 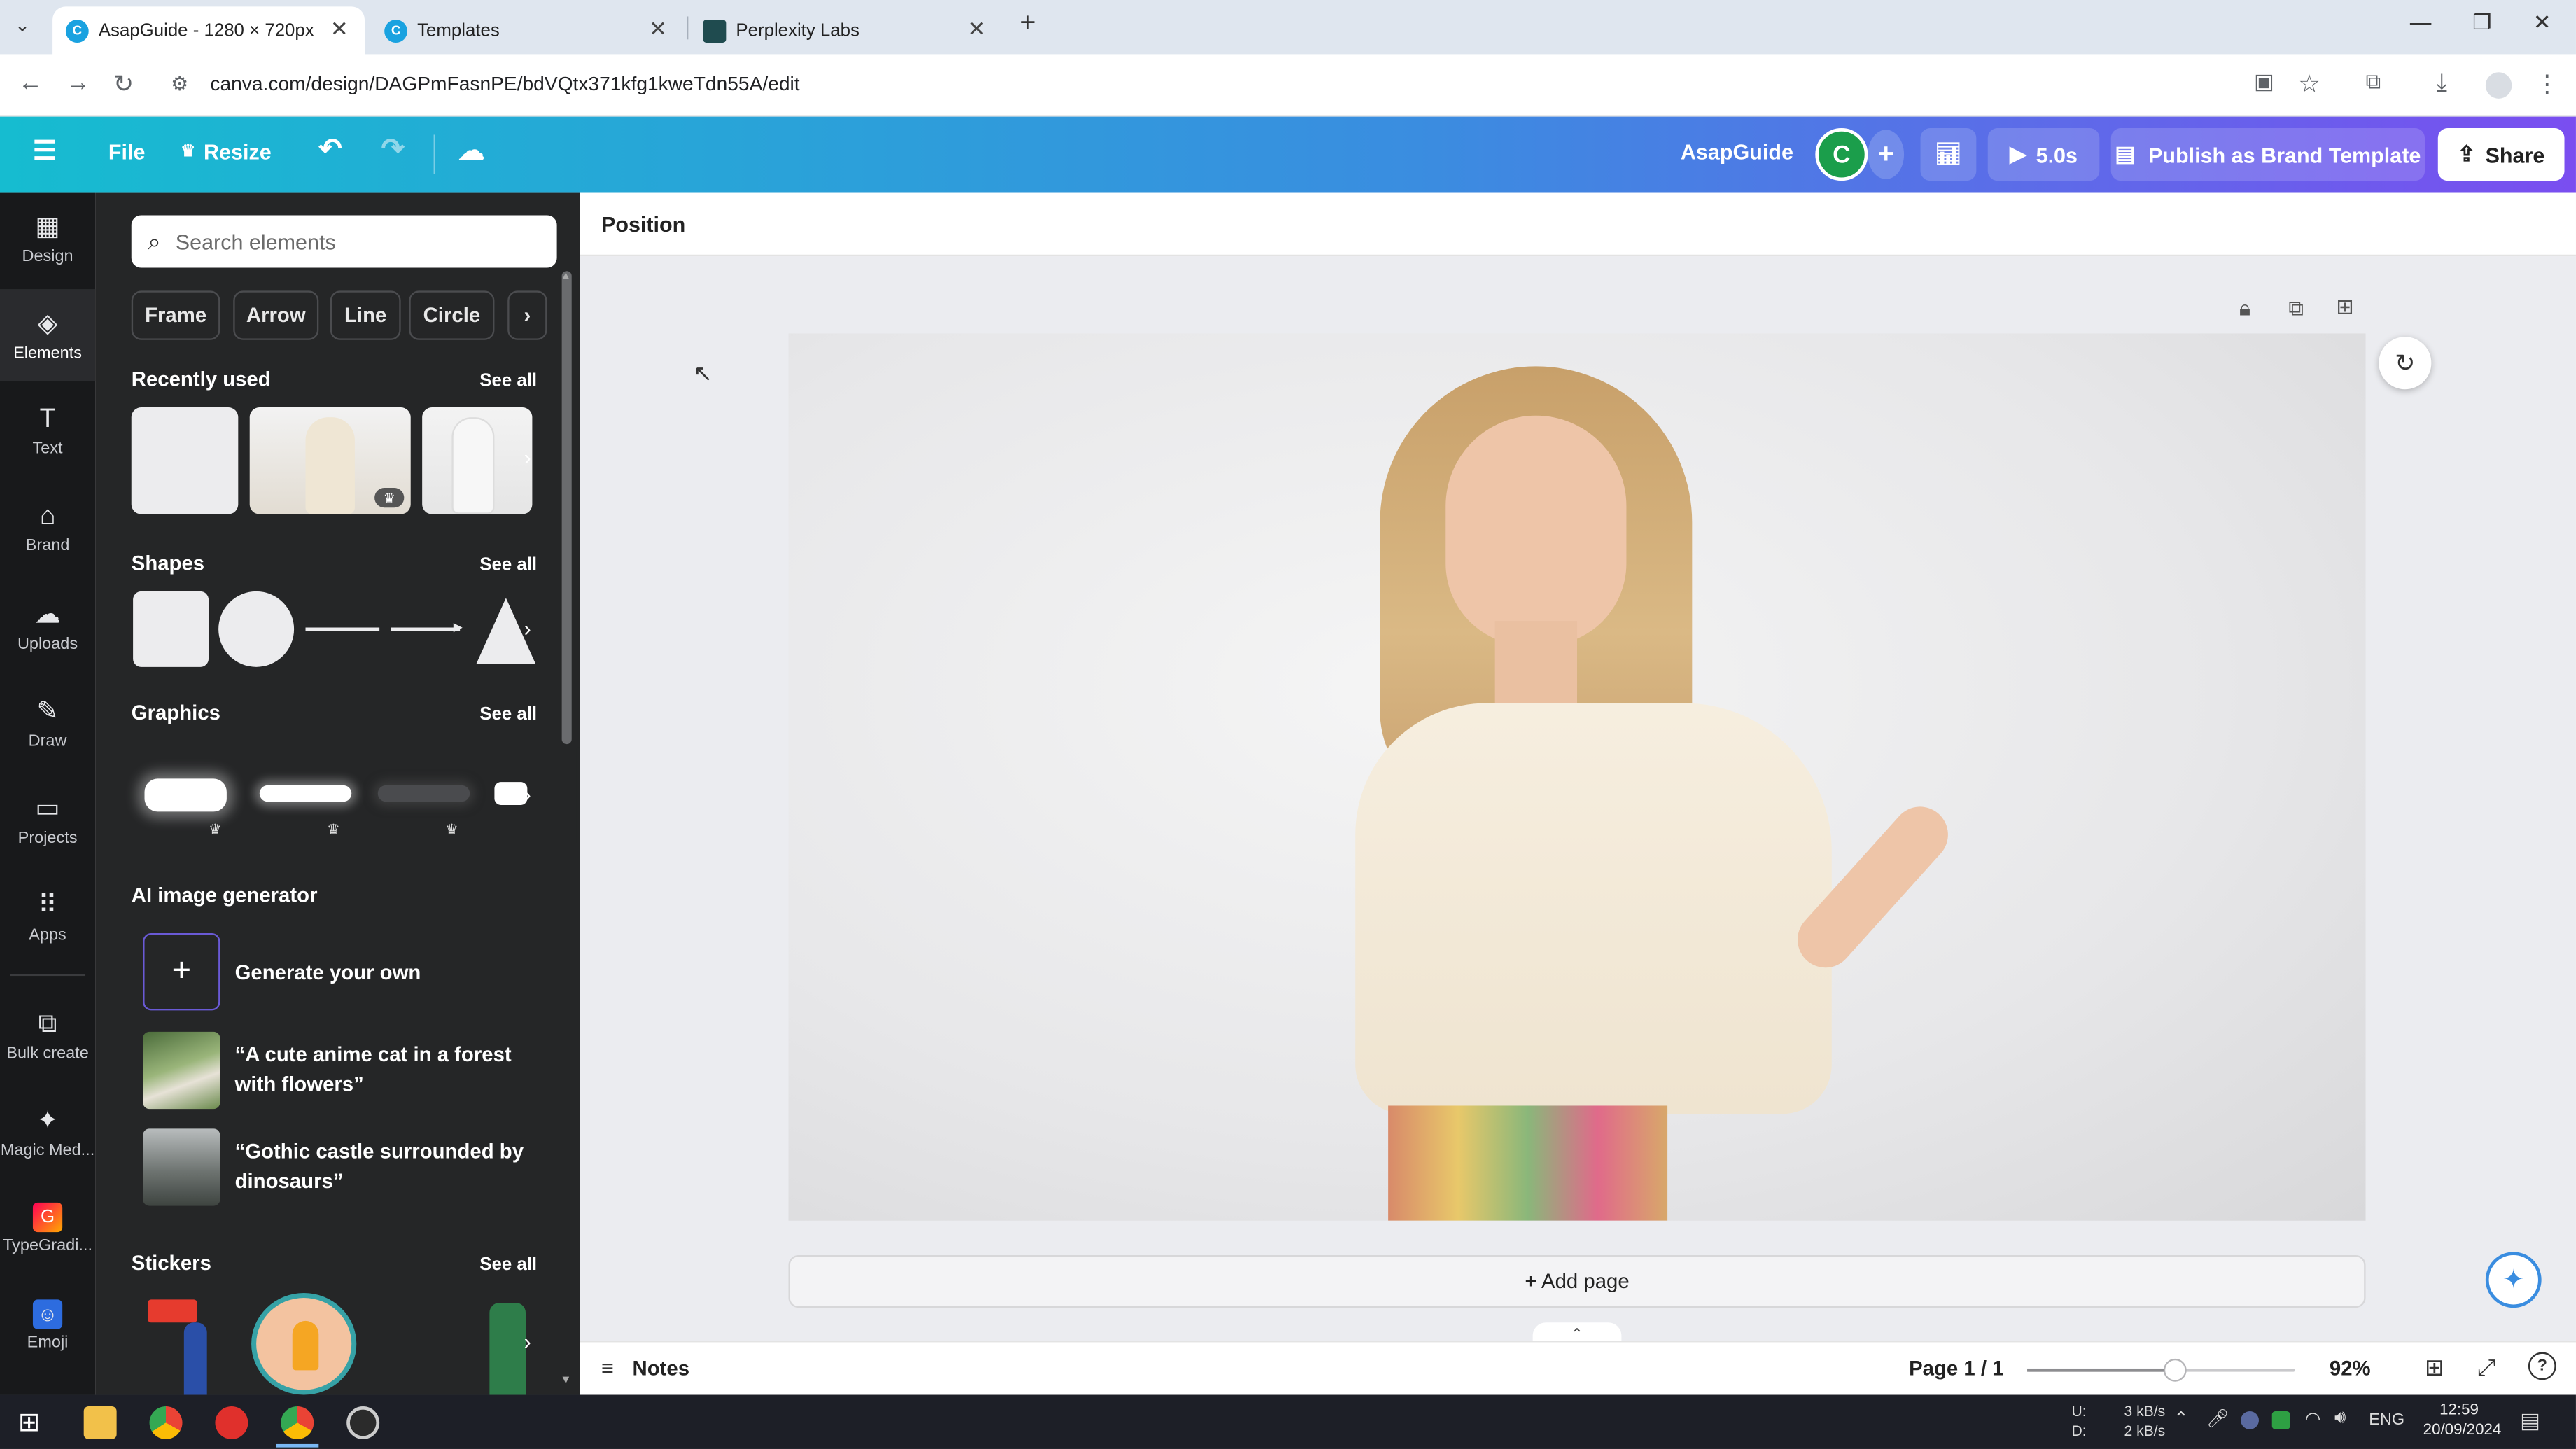 I want to click on search-elements-input: ⌕ Search elements, so click(x=344, y=241).